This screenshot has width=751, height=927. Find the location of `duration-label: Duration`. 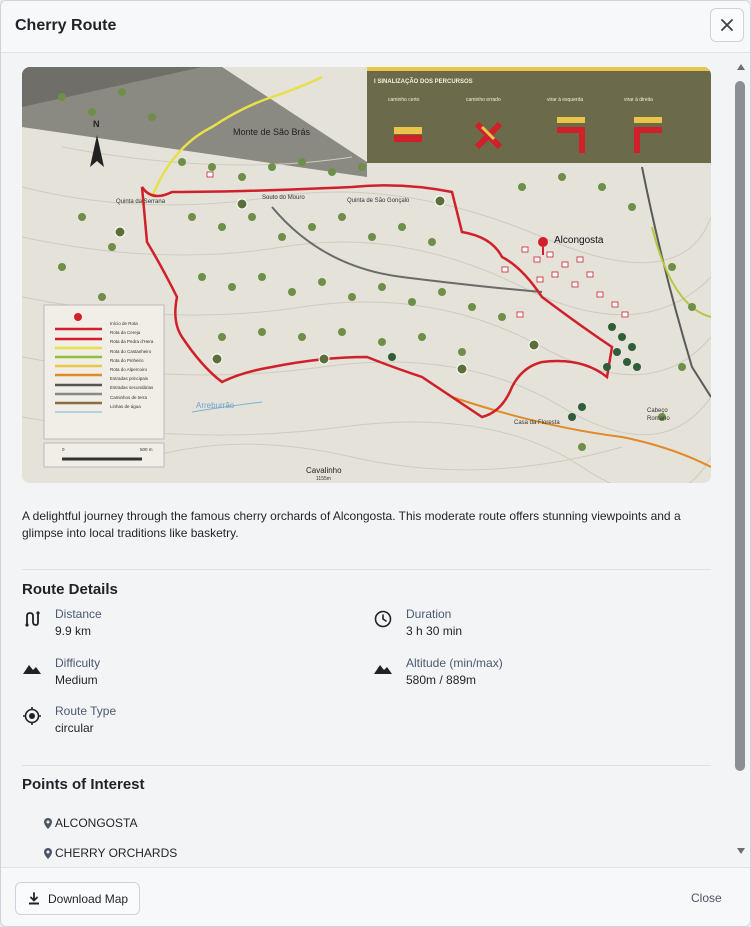

duration-label: Duration is located at coordinates (429, 614).